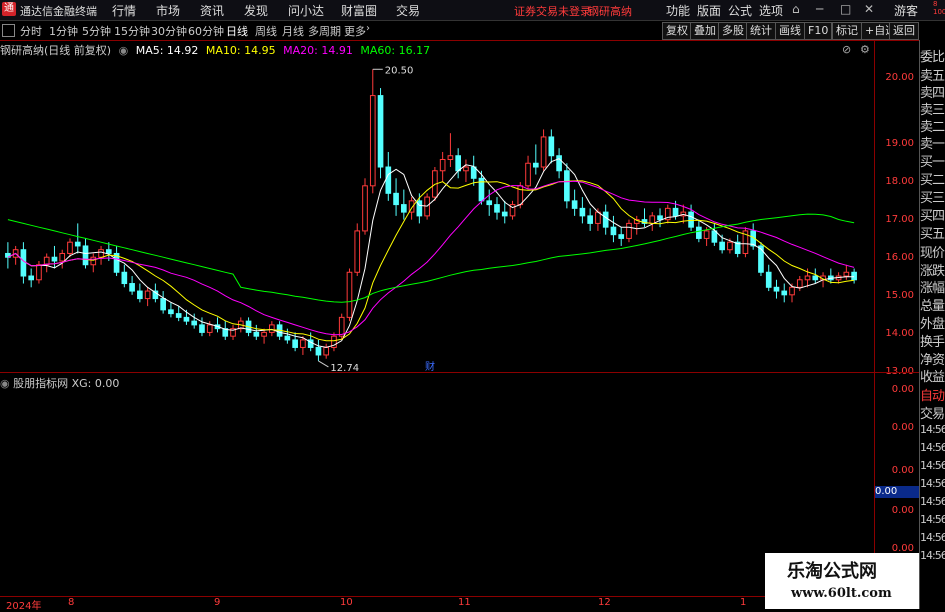 The width and height of the screenshot is (945, 612). What do you see at coordinates (132, 31) in the screenshot?
I see `period-15min: 15分钟` at bounding box center [132, 31].